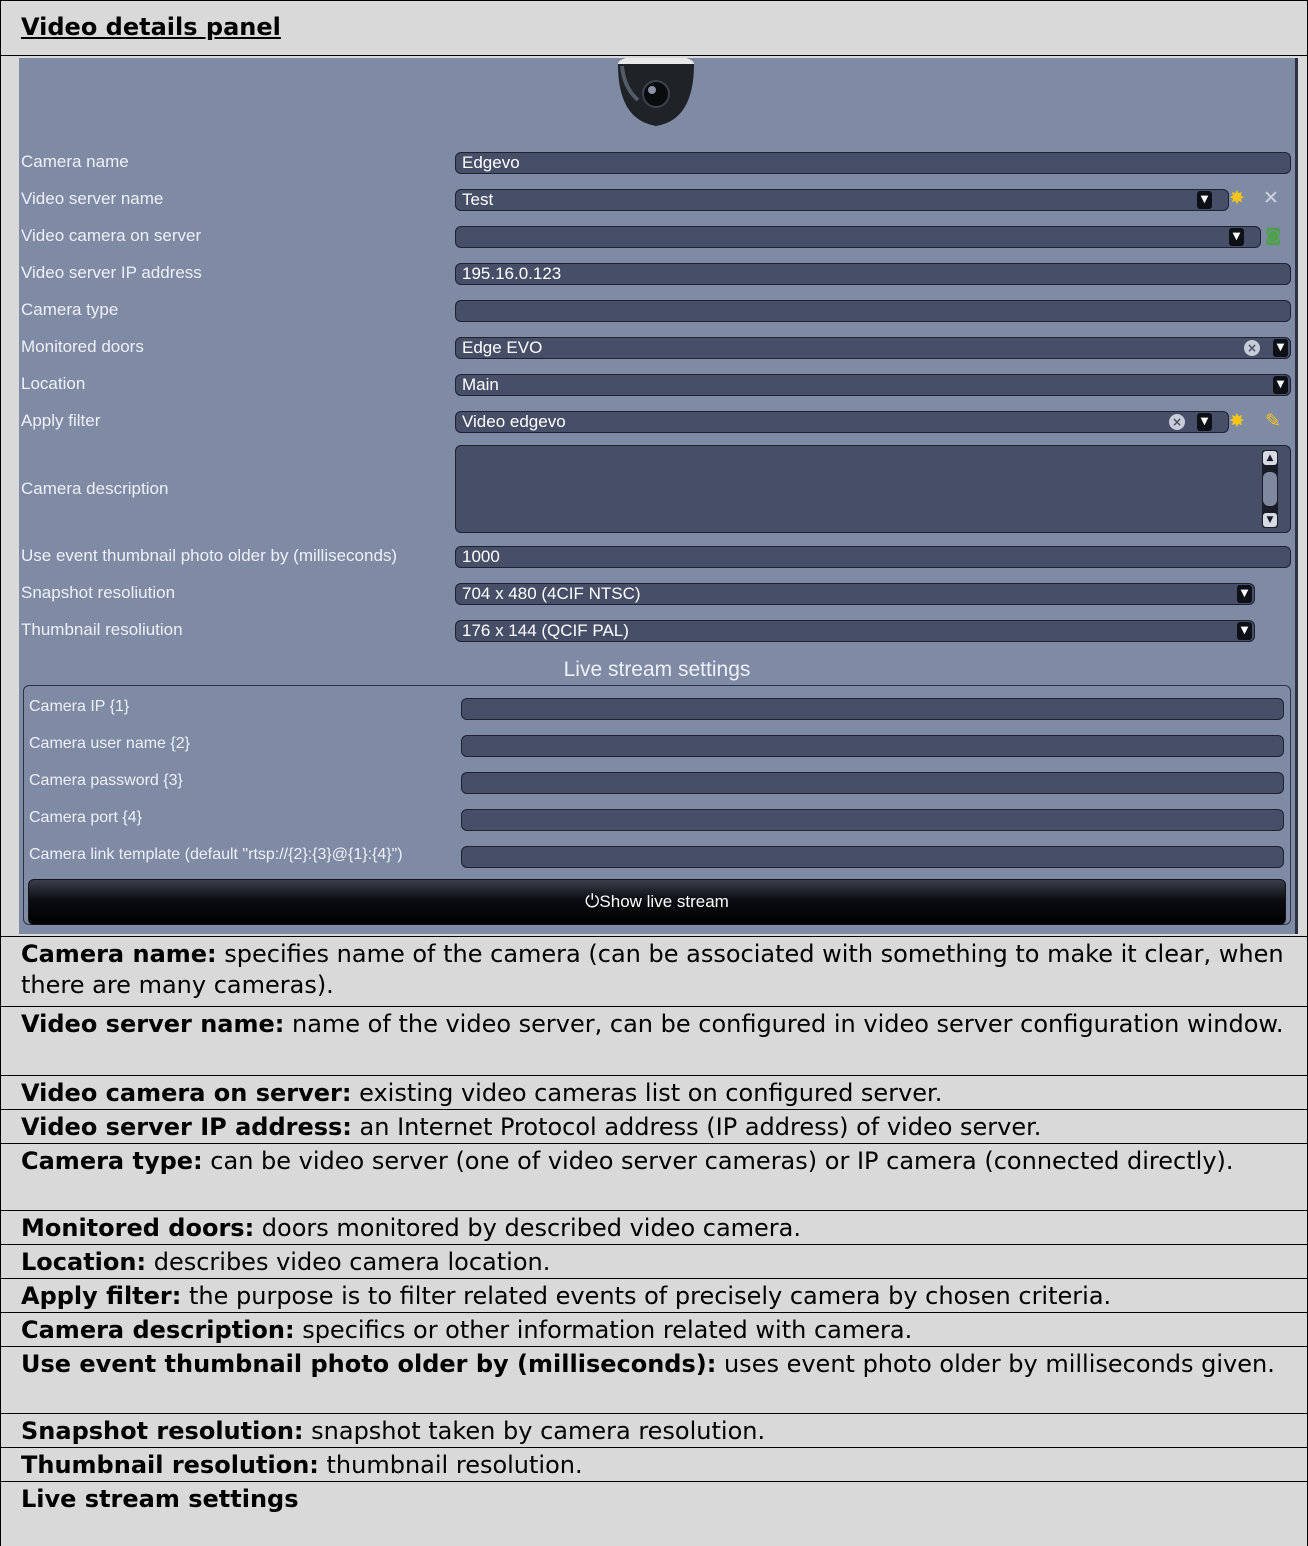  Describe the element at coordinates (85, 817) in the screenshot. I see `camera-port-label: Camera port {4}` at that location.